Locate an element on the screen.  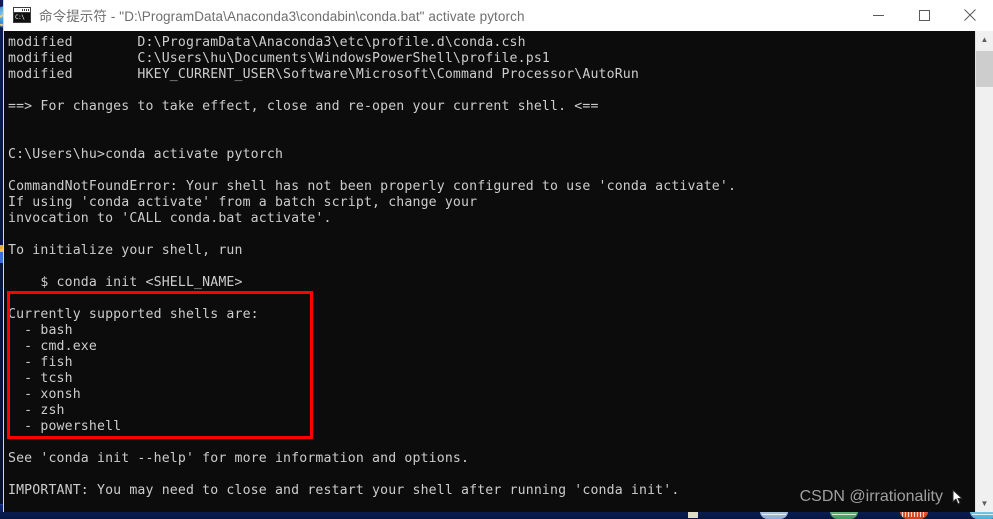
vertical-scrollbar: ▲ ▼ is located at coordinates (984, 271).